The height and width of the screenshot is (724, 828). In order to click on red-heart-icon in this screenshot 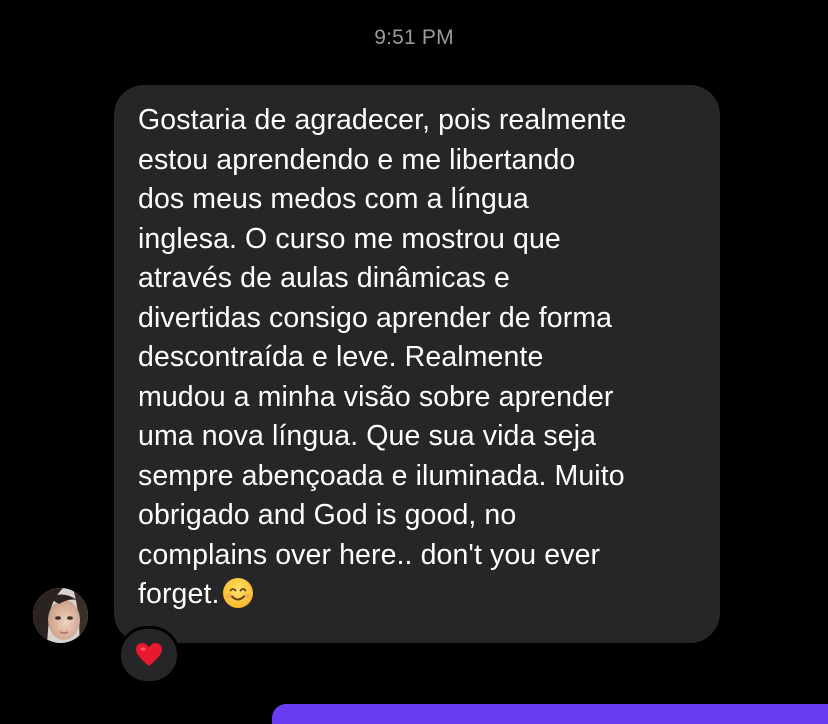, I will do `click(149, 654)`.